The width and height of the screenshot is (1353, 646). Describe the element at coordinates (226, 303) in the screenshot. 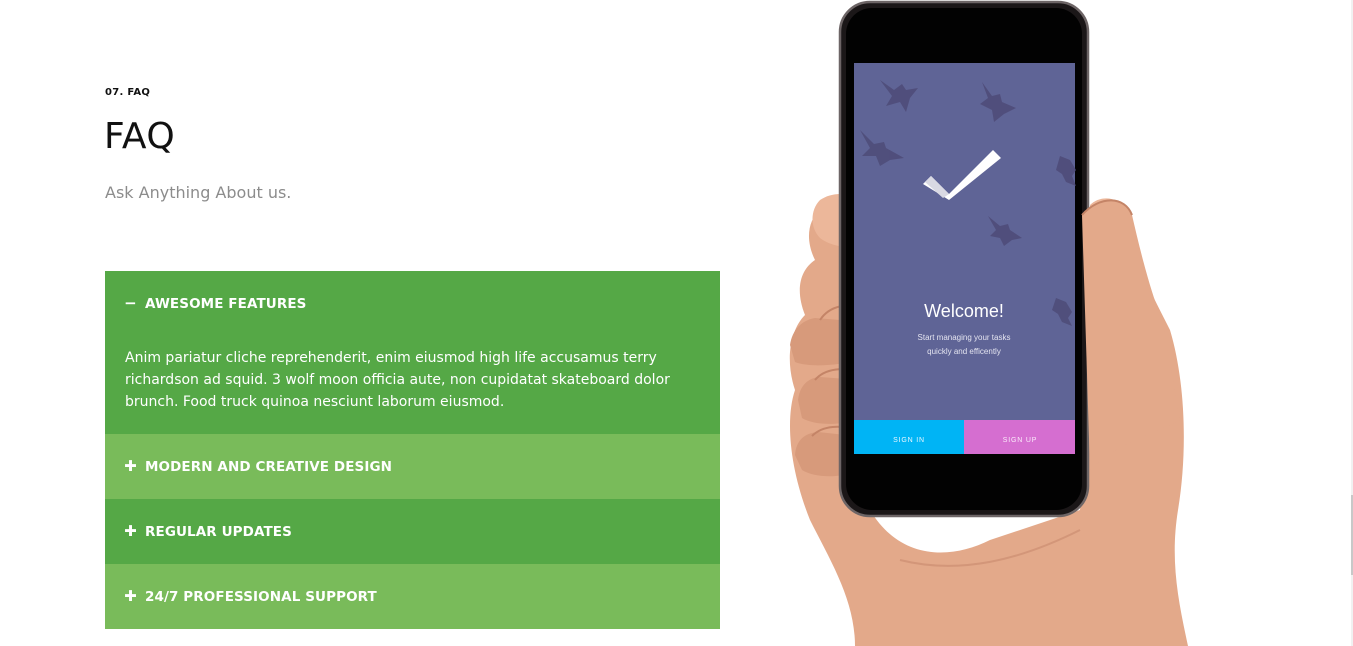

I see `faq-item-title: AWESOME FEATURES` at that location.